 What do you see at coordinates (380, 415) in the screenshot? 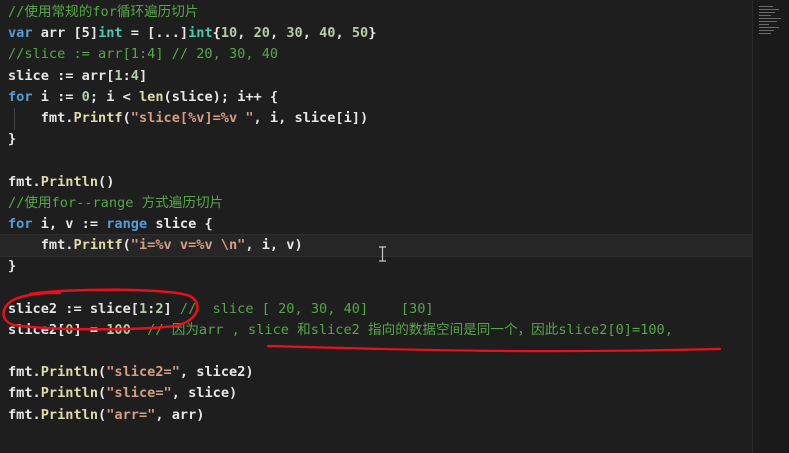
I see `code-line: fmt.Println("arr=", arr)` at bounding box center [380, 415].